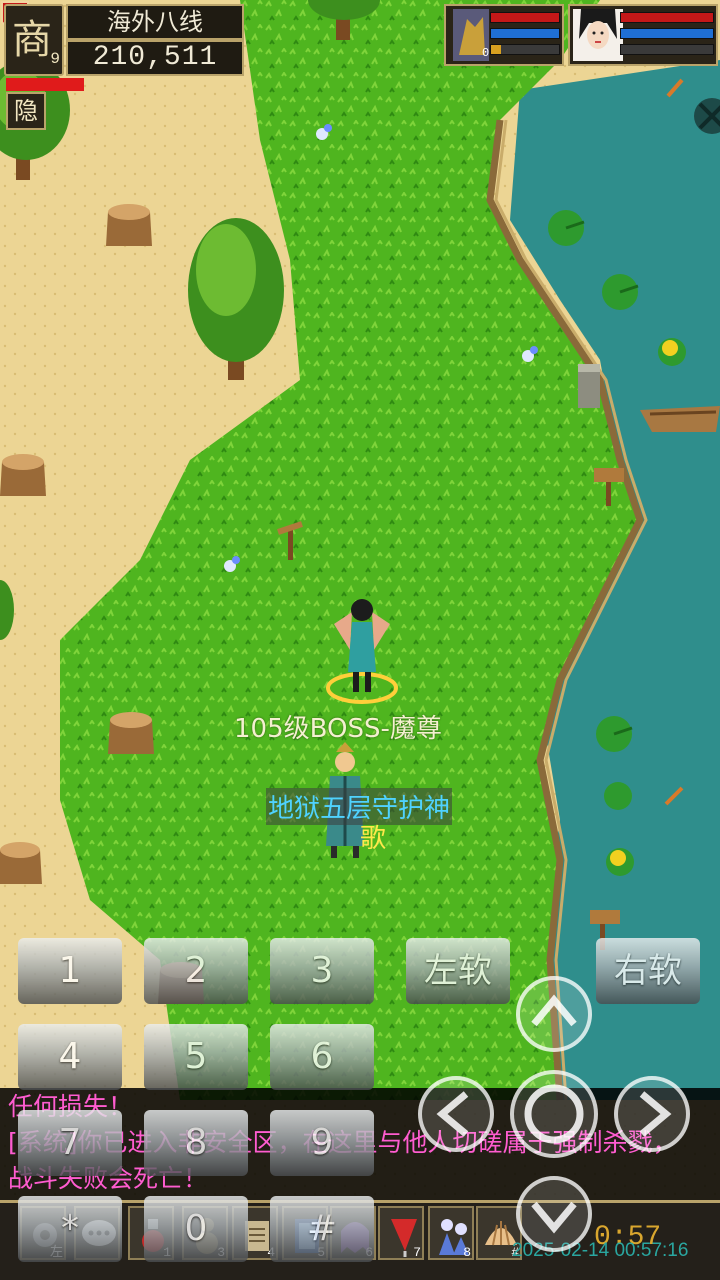 This screenshot has width=720, height=1280. Describe the element at coordinates (451, 1233) in the screenshot. I see `skill-slot: 8` at that location.